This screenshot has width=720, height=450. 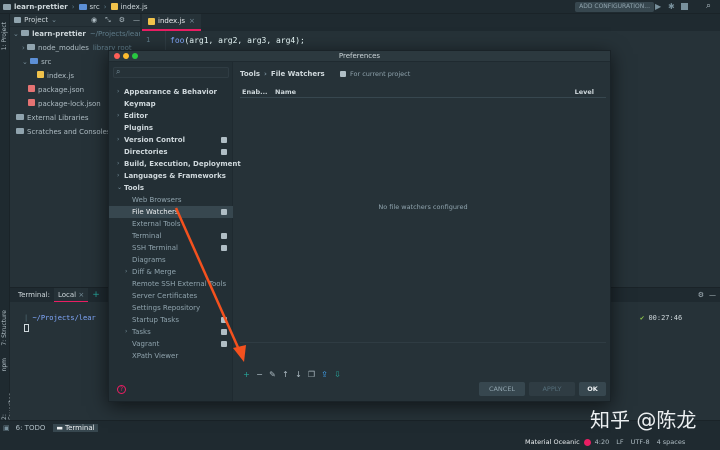 I want to click on arrow-head, so click(x=239, y=353).